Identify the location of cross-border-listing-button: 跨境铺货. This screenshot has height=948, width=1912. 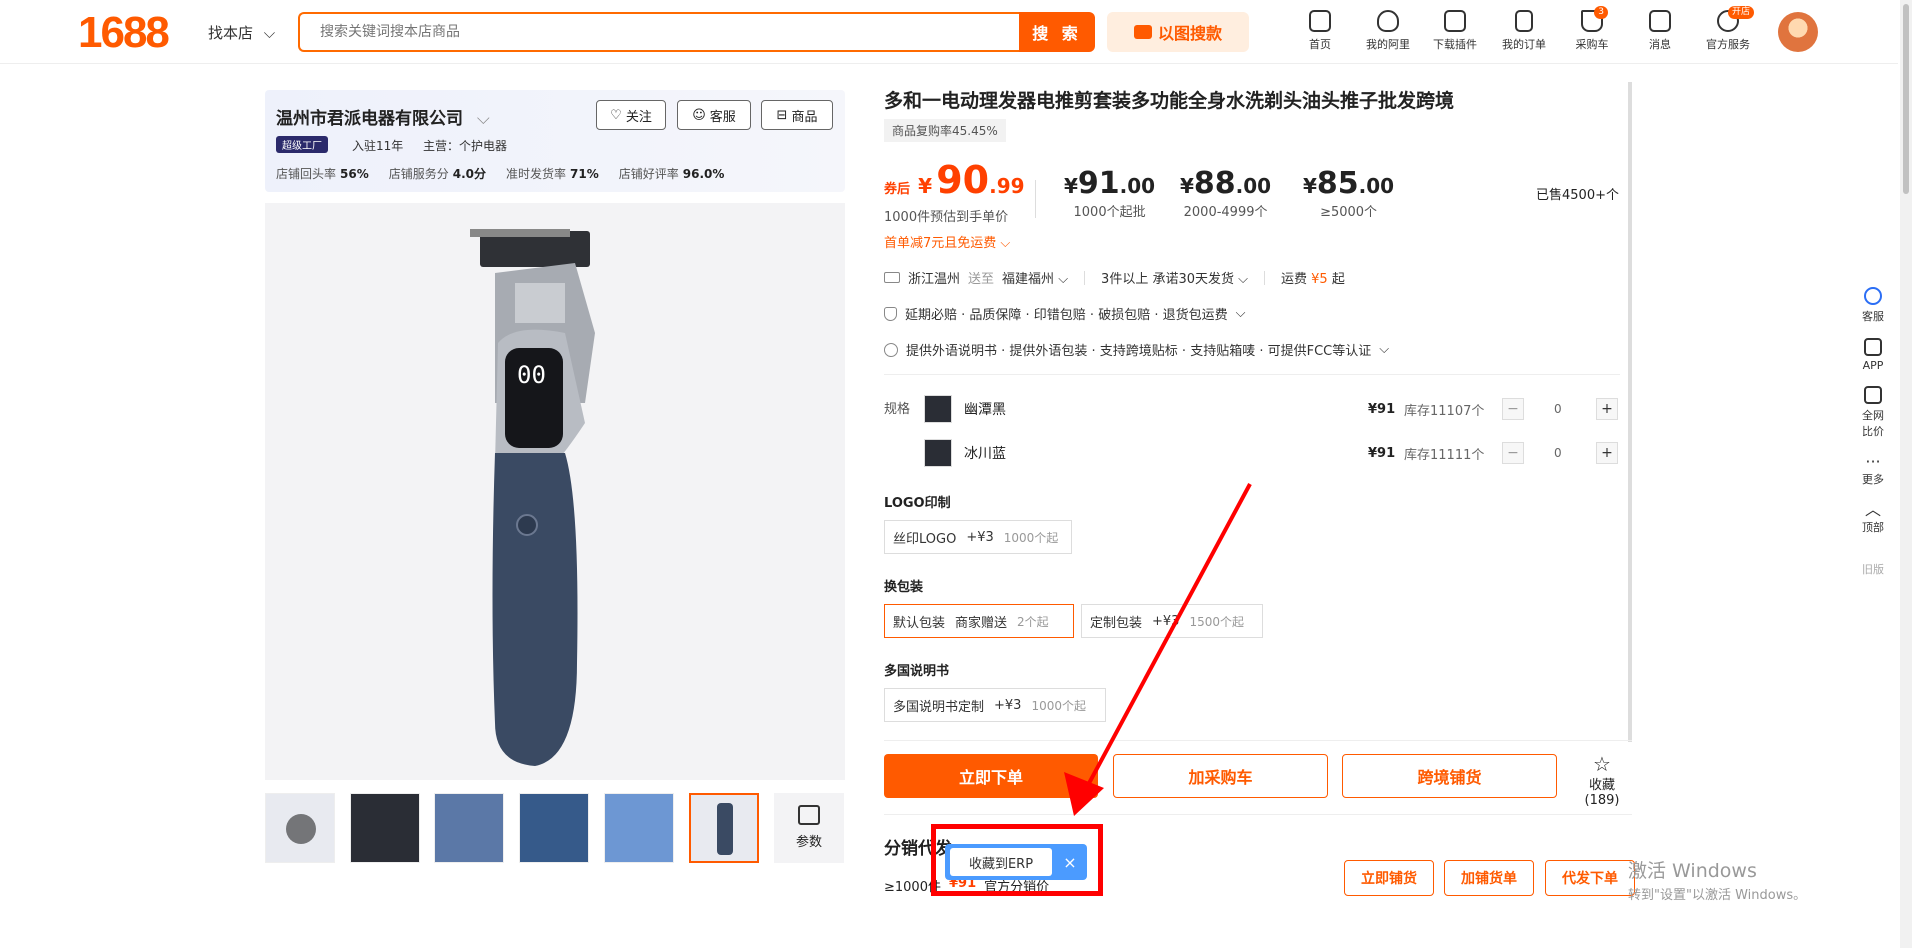
(1449, 776).